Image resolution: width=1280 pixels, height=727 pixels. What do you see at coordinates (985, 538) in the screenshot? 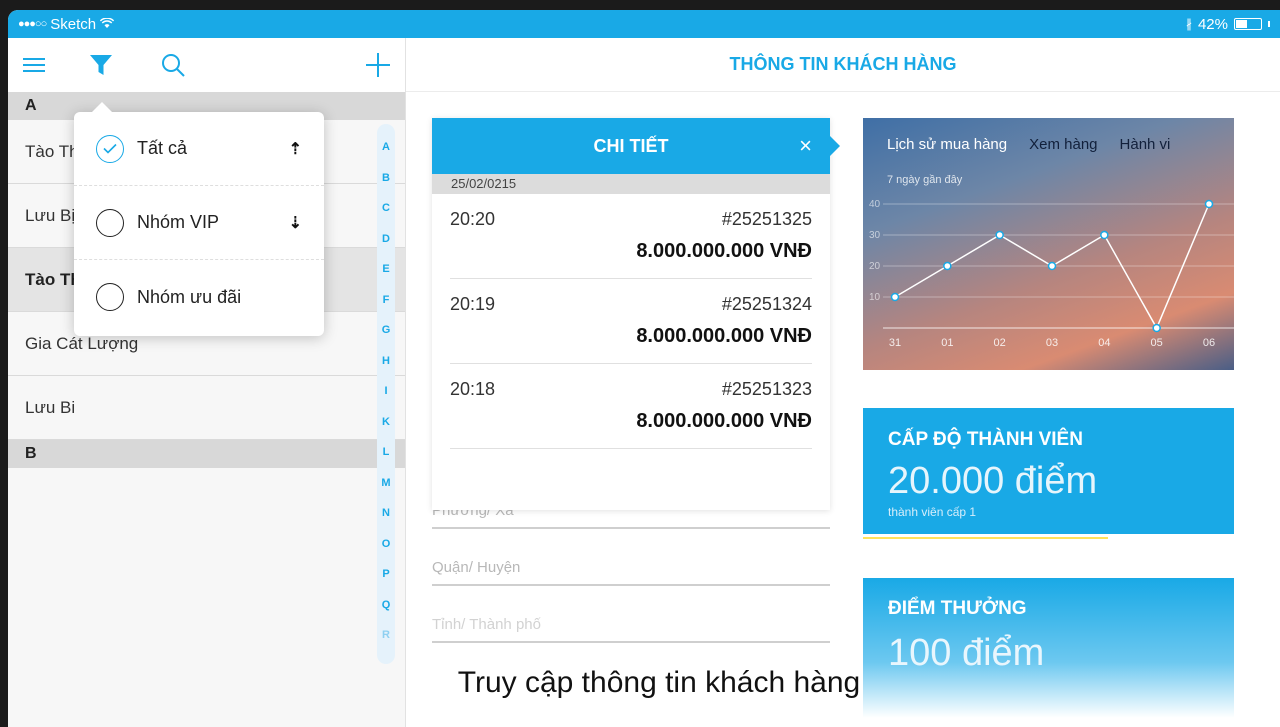
I see `level-progress-fill` at bounding box center [985, 538].